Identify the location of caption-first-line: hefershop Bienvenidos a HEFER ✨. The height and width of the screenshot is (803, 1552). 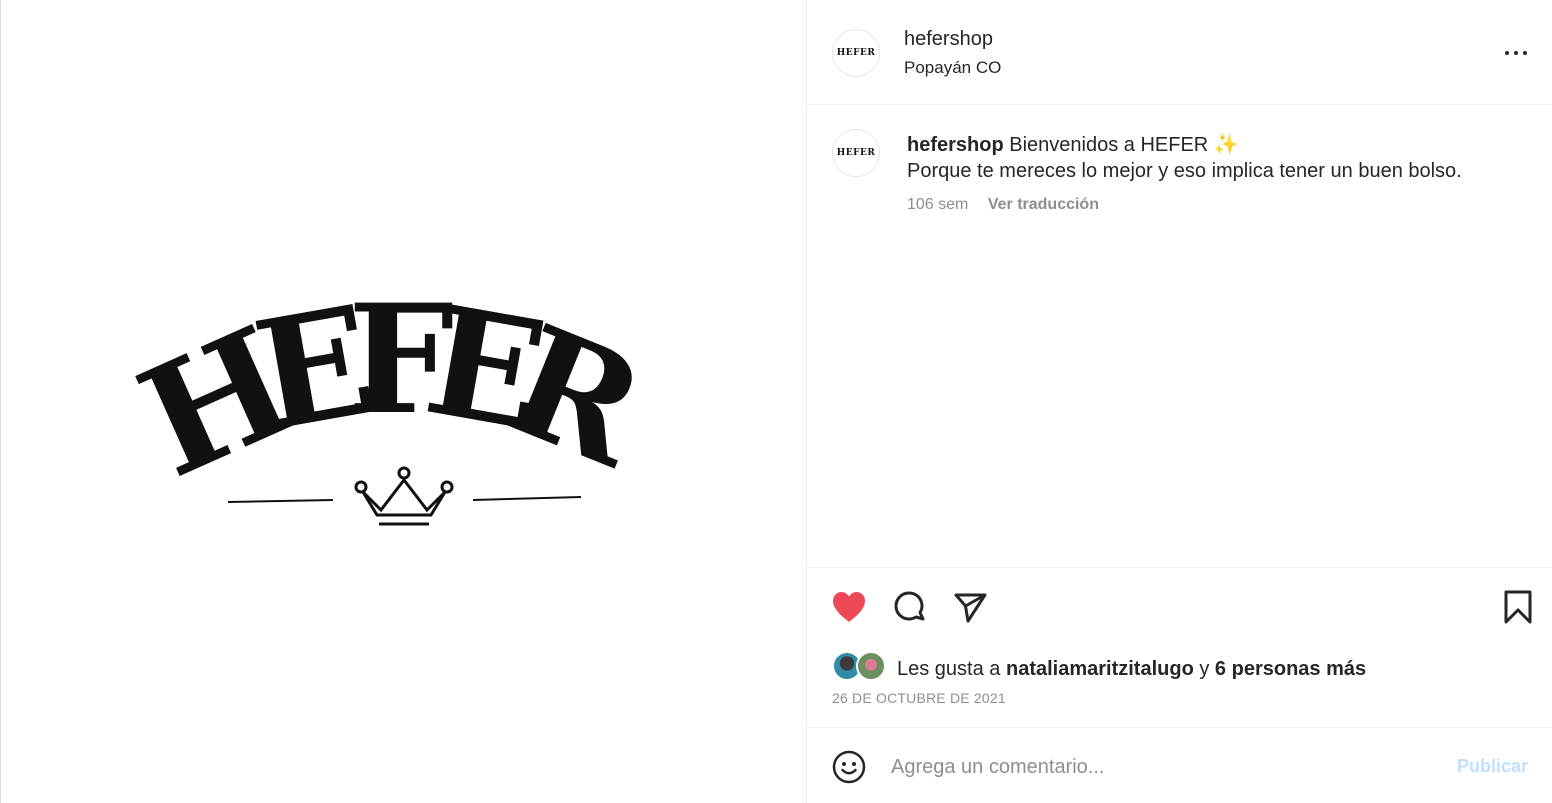
(1073, 144).